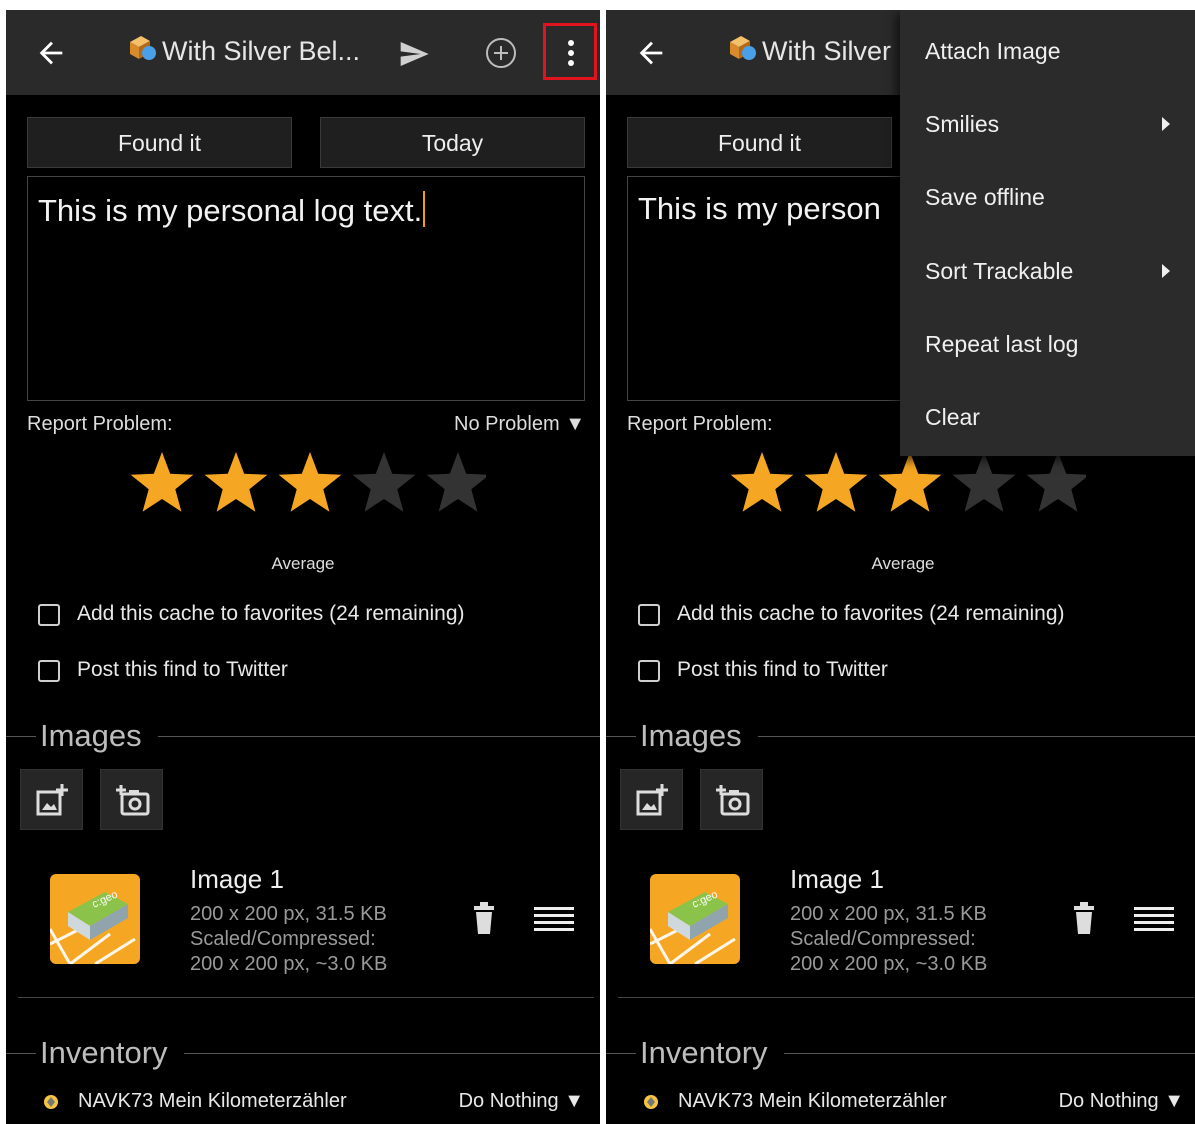  I want to click on menu-item-sort-trackable: Sort Trackable, so click(1047, 274).